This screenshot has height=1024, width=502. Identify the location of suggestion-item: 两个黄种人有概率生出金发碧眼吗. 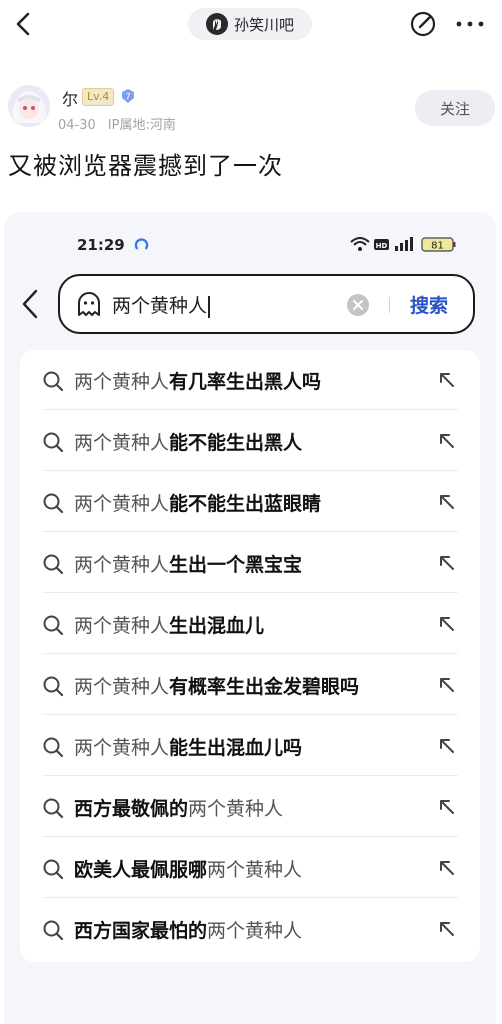
(250, 685).